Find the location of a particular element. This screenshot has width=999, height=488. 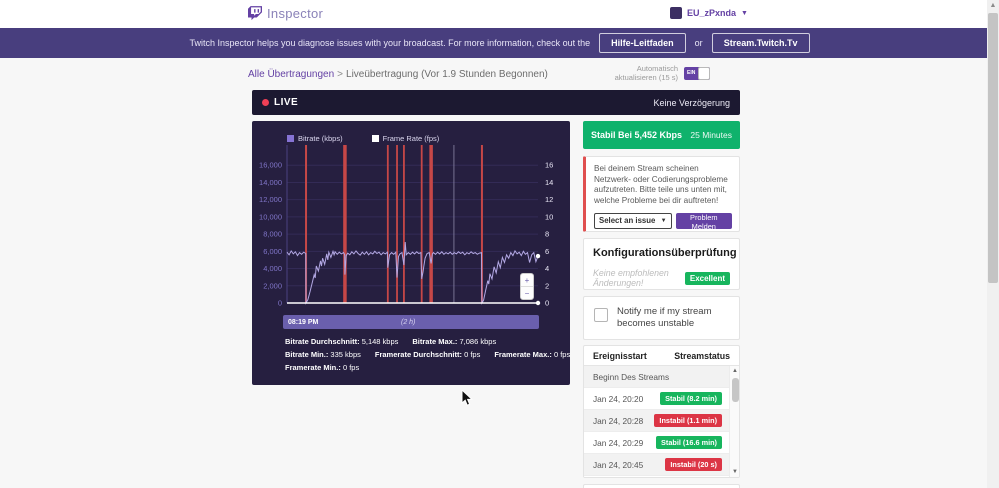

events-scrollbar: ▲ ▼ is located at coordinates (734, 421).